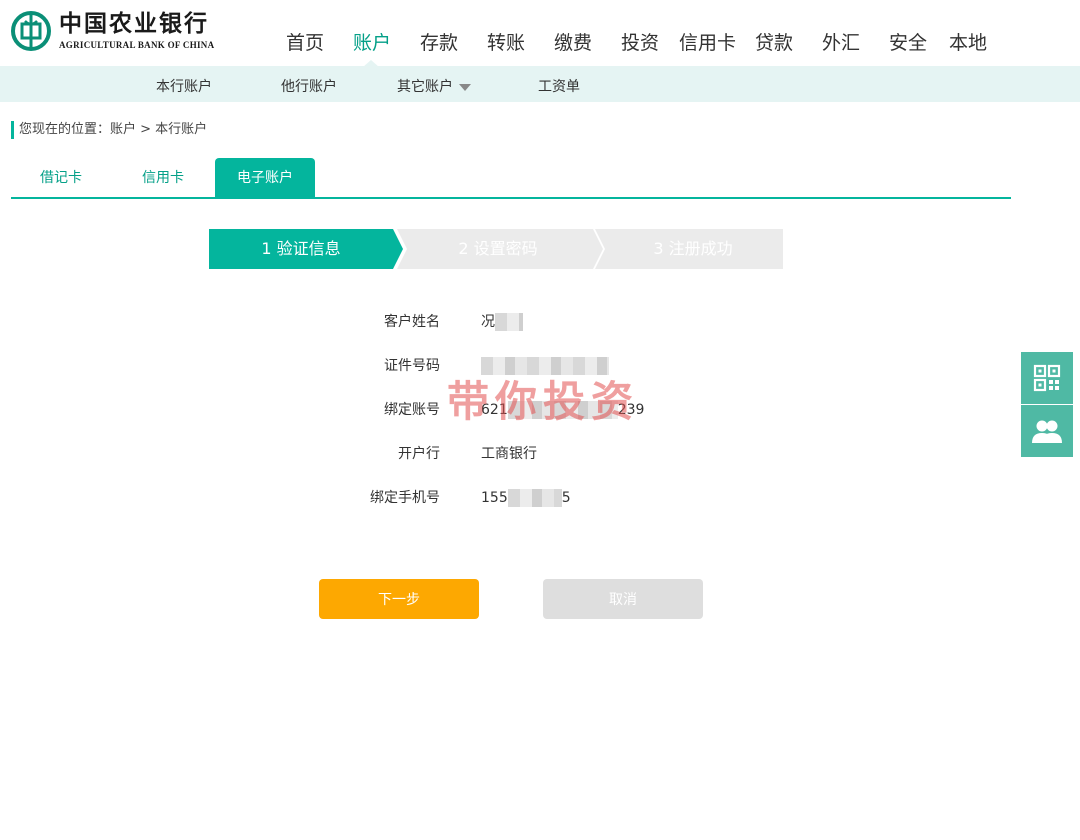 Image resolution: width=1080 pixels, height=840 pixels. What do you see at coordinates (61, 177) in the screenshot?
I see `tab-debit-card: 借记卡` at bounding box center [61, 177].